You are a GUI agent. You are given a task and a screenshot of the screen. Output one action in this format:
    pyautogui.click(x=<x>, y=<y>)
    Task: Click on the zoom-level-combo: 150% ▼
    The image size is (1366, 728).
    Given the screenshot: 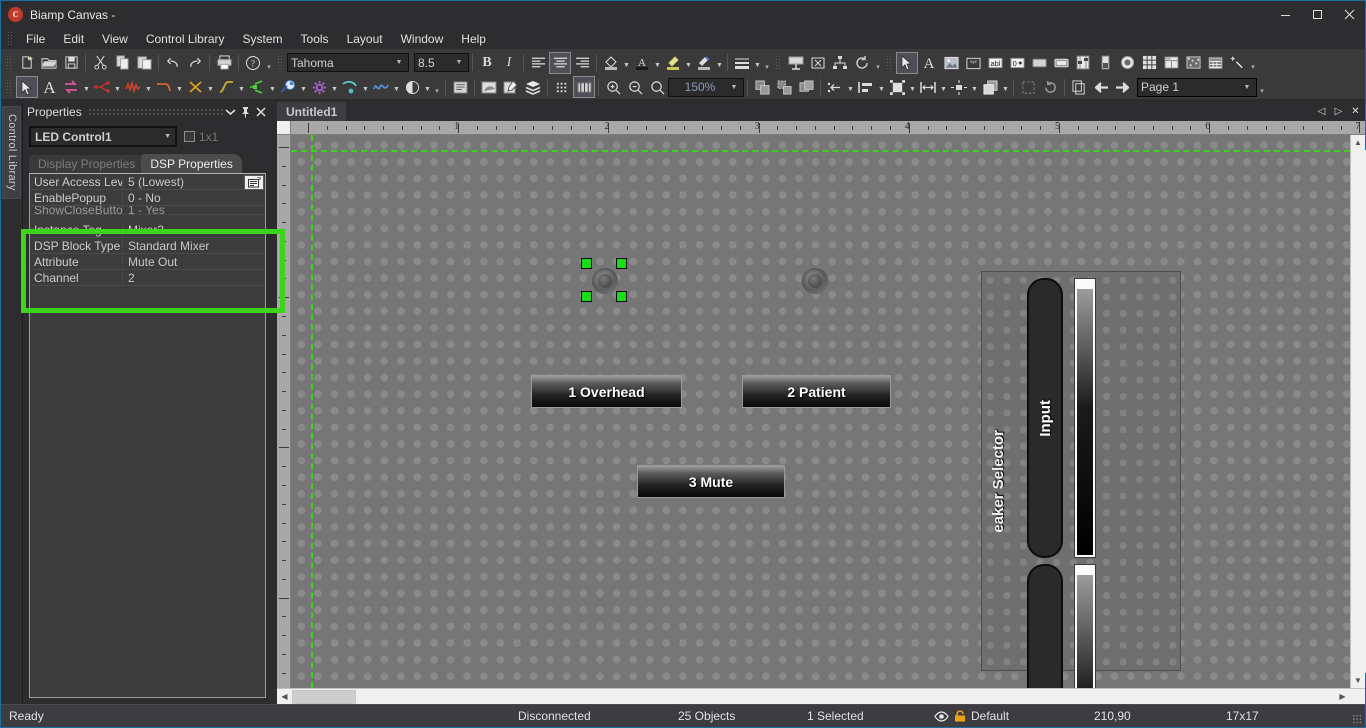 What is the action you would take?
    pyautogui.click(x=706, y=87)
    